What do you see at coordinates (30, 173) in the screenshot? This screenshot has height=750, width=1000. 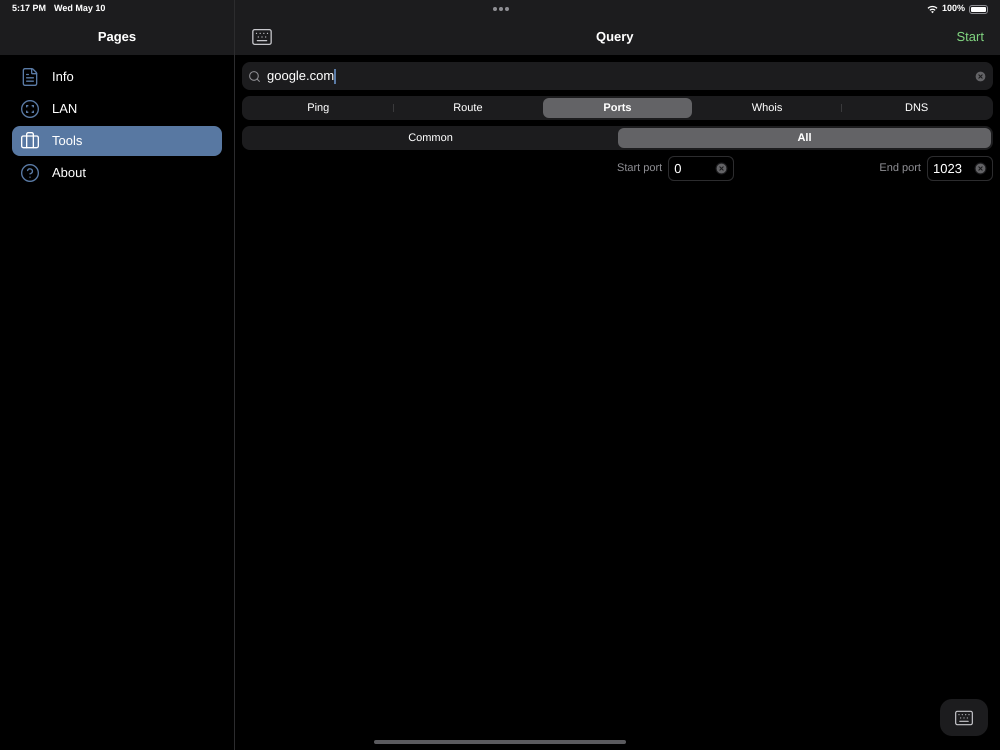 I see `help-icon` at bounding box center [30, 173].